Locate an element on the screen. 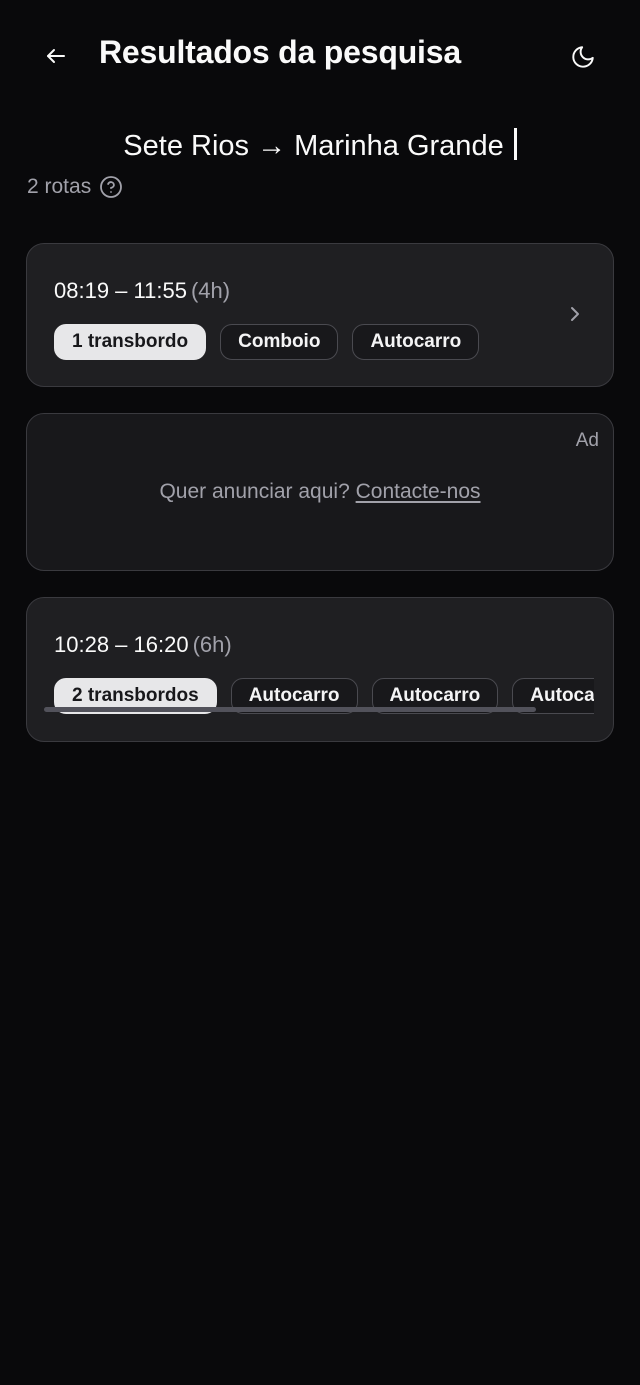  moon-icon is located at coordinates (583, 57).